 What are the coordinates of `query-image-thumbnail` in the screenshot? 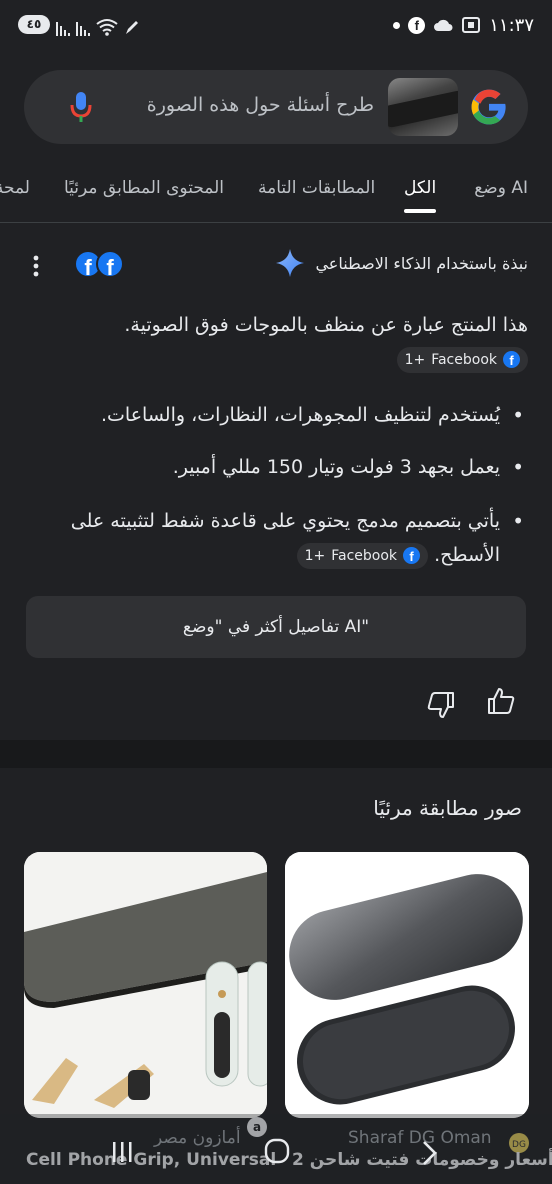 It's located at (423, 107).